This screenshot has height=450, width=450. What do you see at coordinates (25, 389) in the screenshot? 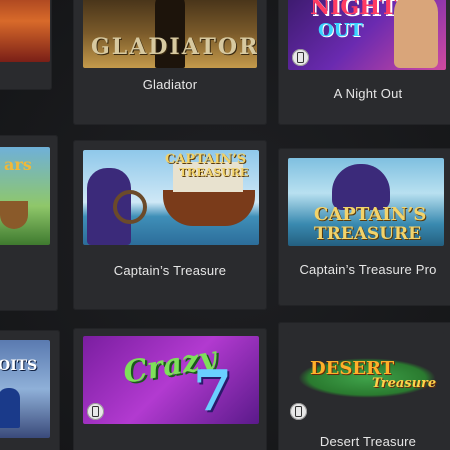
I see `game-thumbnail: OITS` at bounding box center [25, 389].